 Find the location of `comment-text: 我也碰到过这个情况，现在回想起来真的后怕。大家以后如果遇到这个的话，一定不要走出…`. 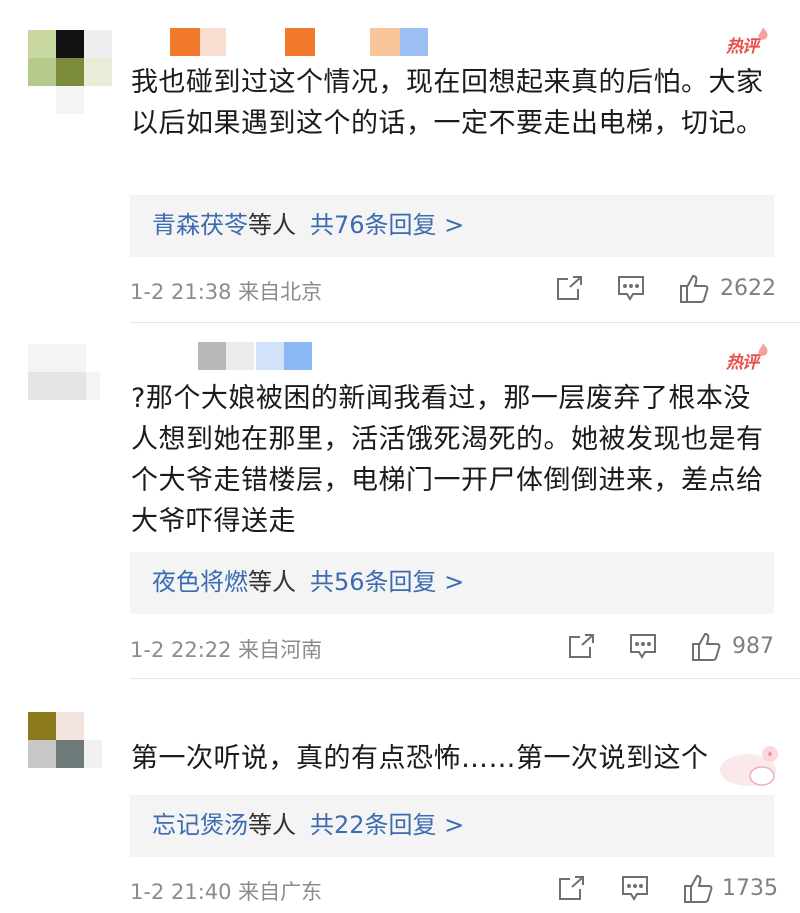

comment-text: 我也碰到过这个情况，现在回想起来真的后怕。大家以后如果遇到这个的话，一定不要走出… is located at coordinates (447, 103).